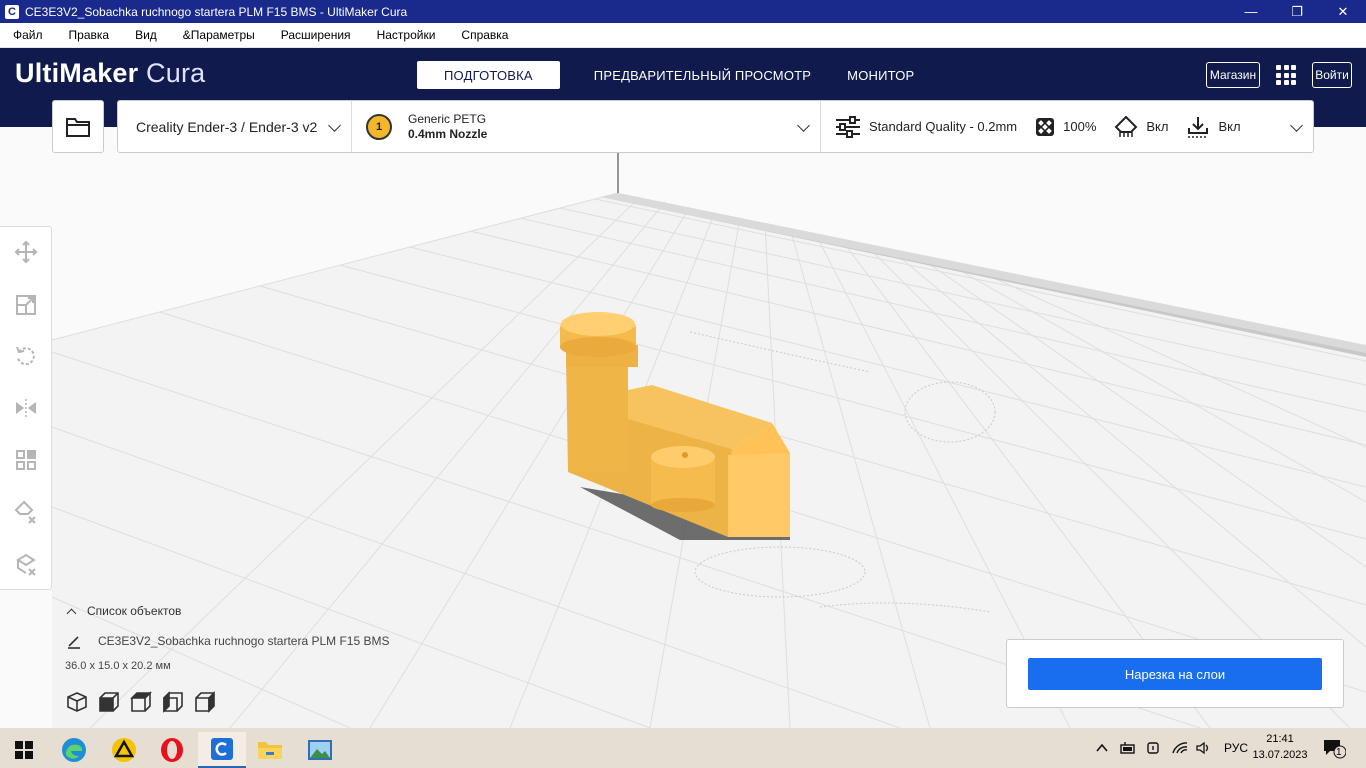  Describe the element at coordinates (118, 666) in the screenshot. I see `object-dimensions: 36.0 x 15.0 x 20.2 мм` at that location.